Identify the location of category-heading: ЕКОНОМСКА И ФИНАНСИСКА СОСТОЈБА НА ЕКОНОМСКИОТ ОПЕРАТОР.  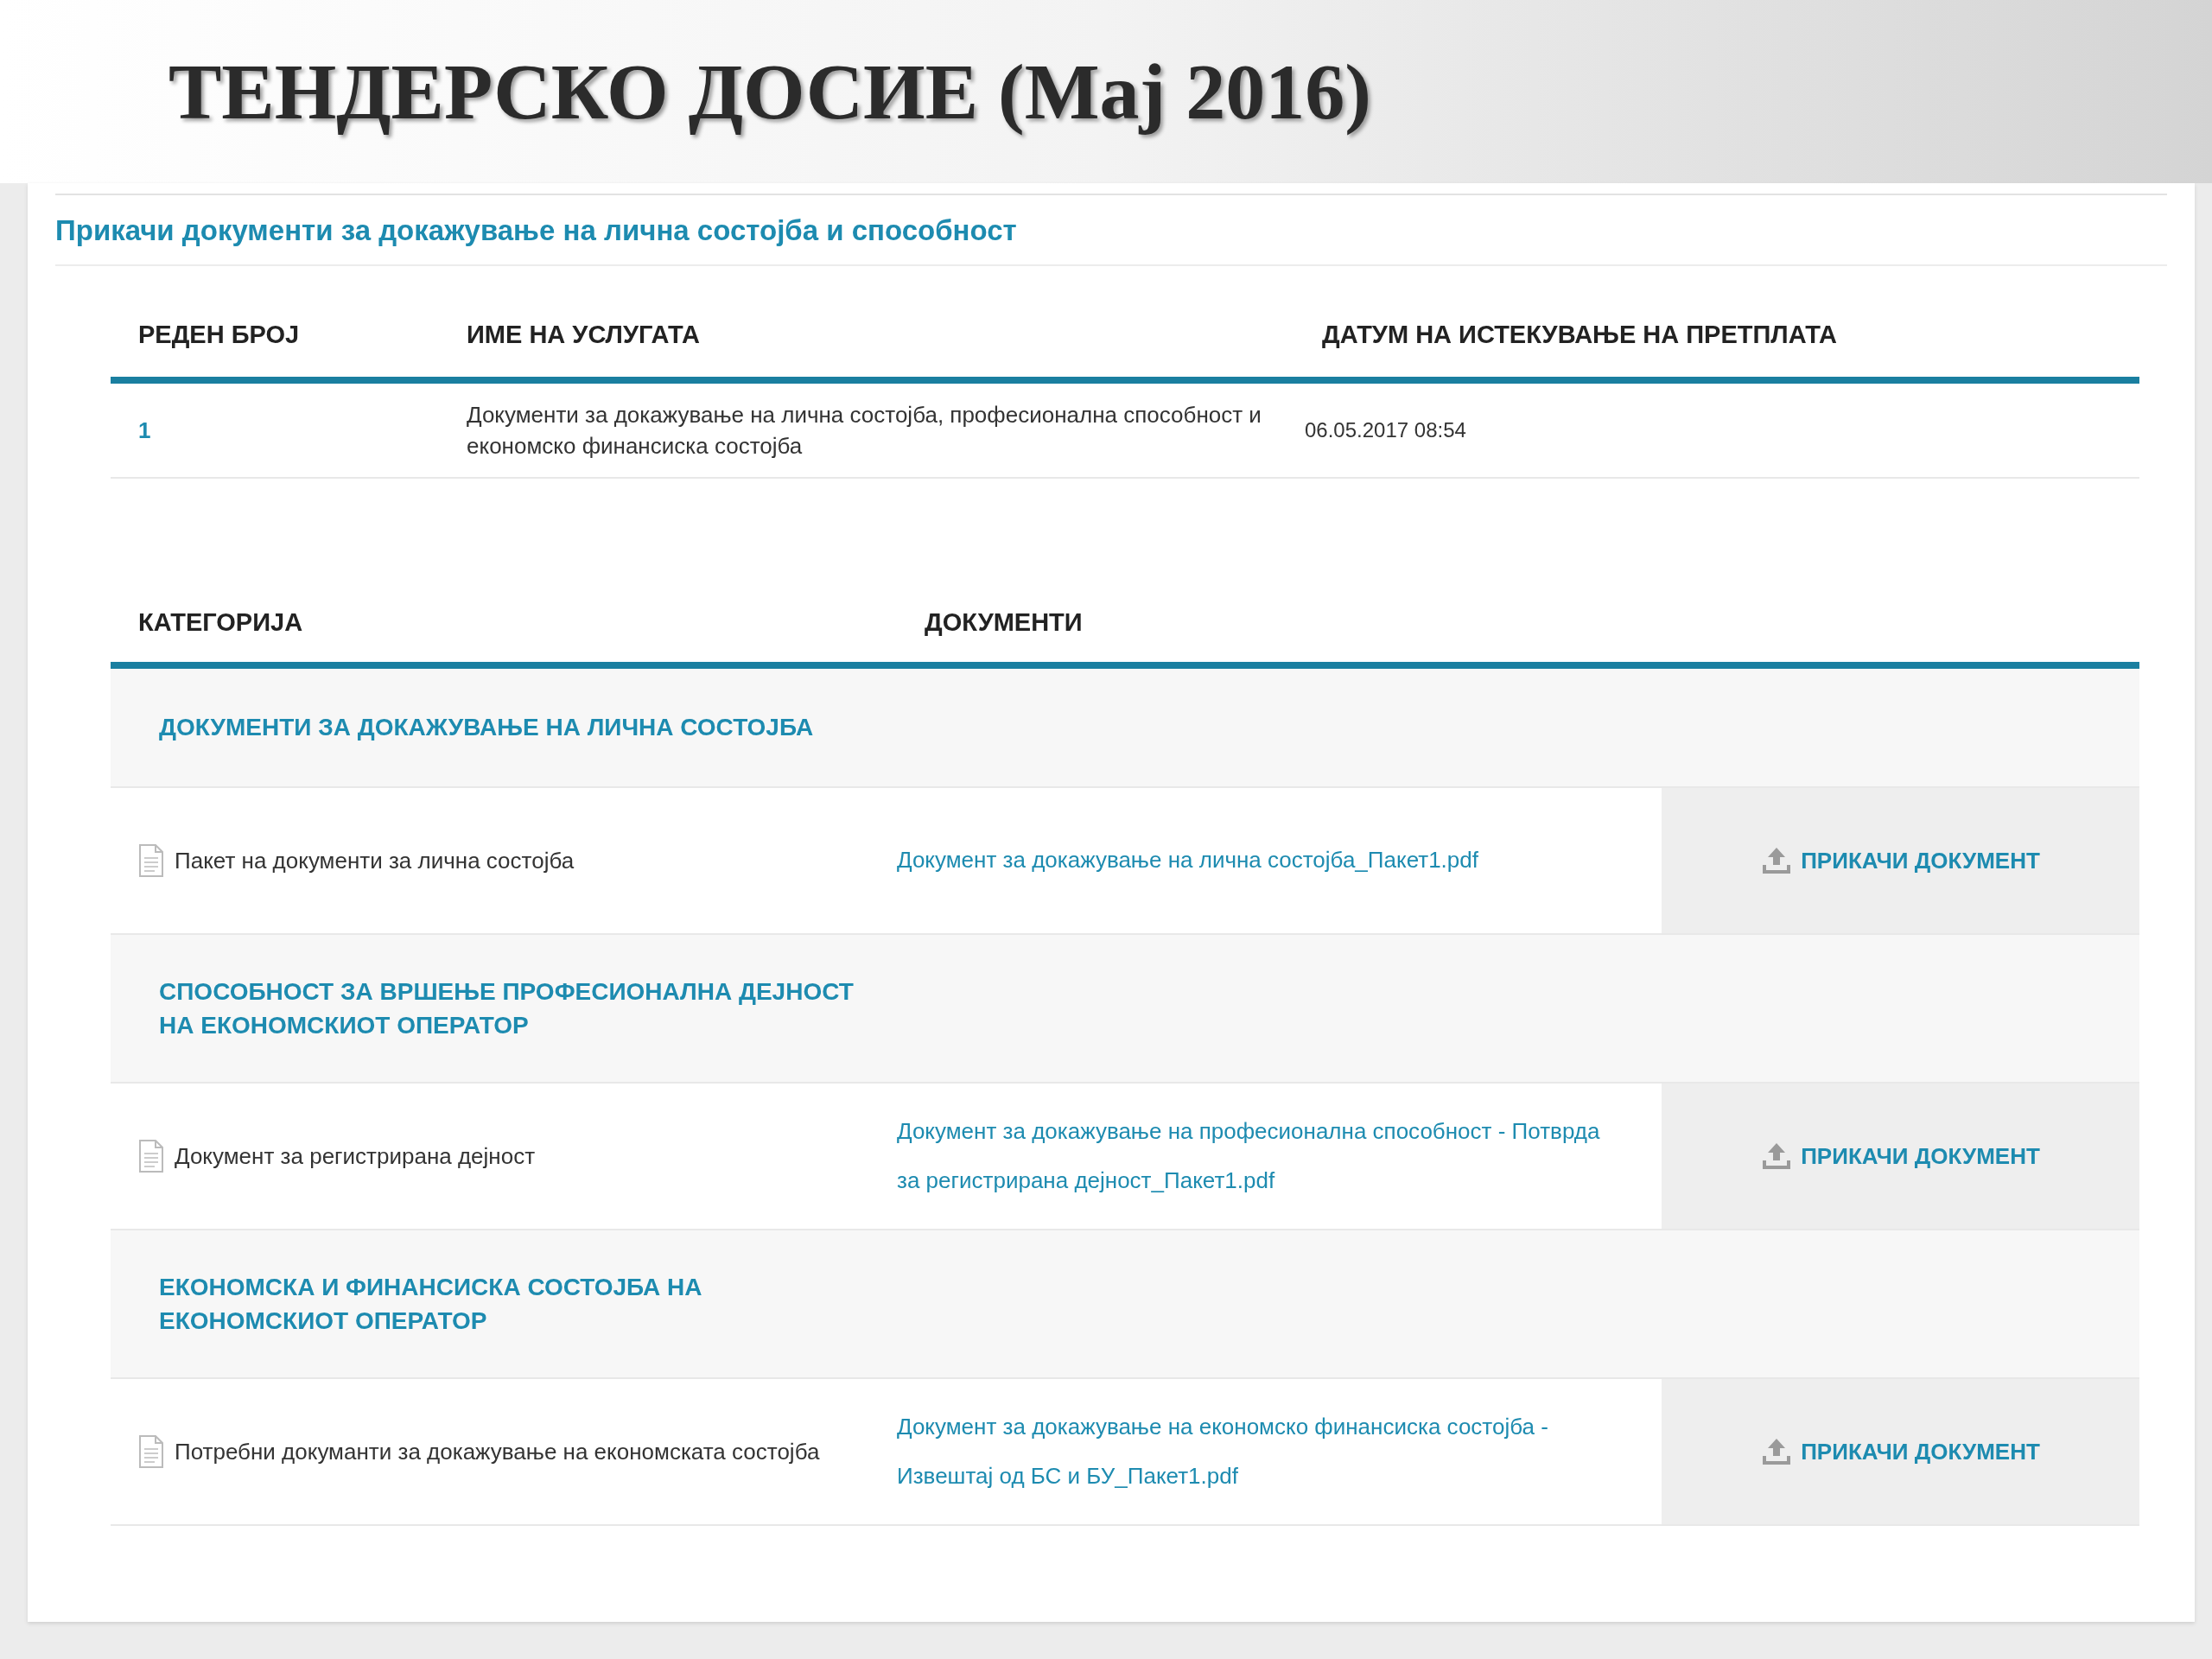
(430, 1304).